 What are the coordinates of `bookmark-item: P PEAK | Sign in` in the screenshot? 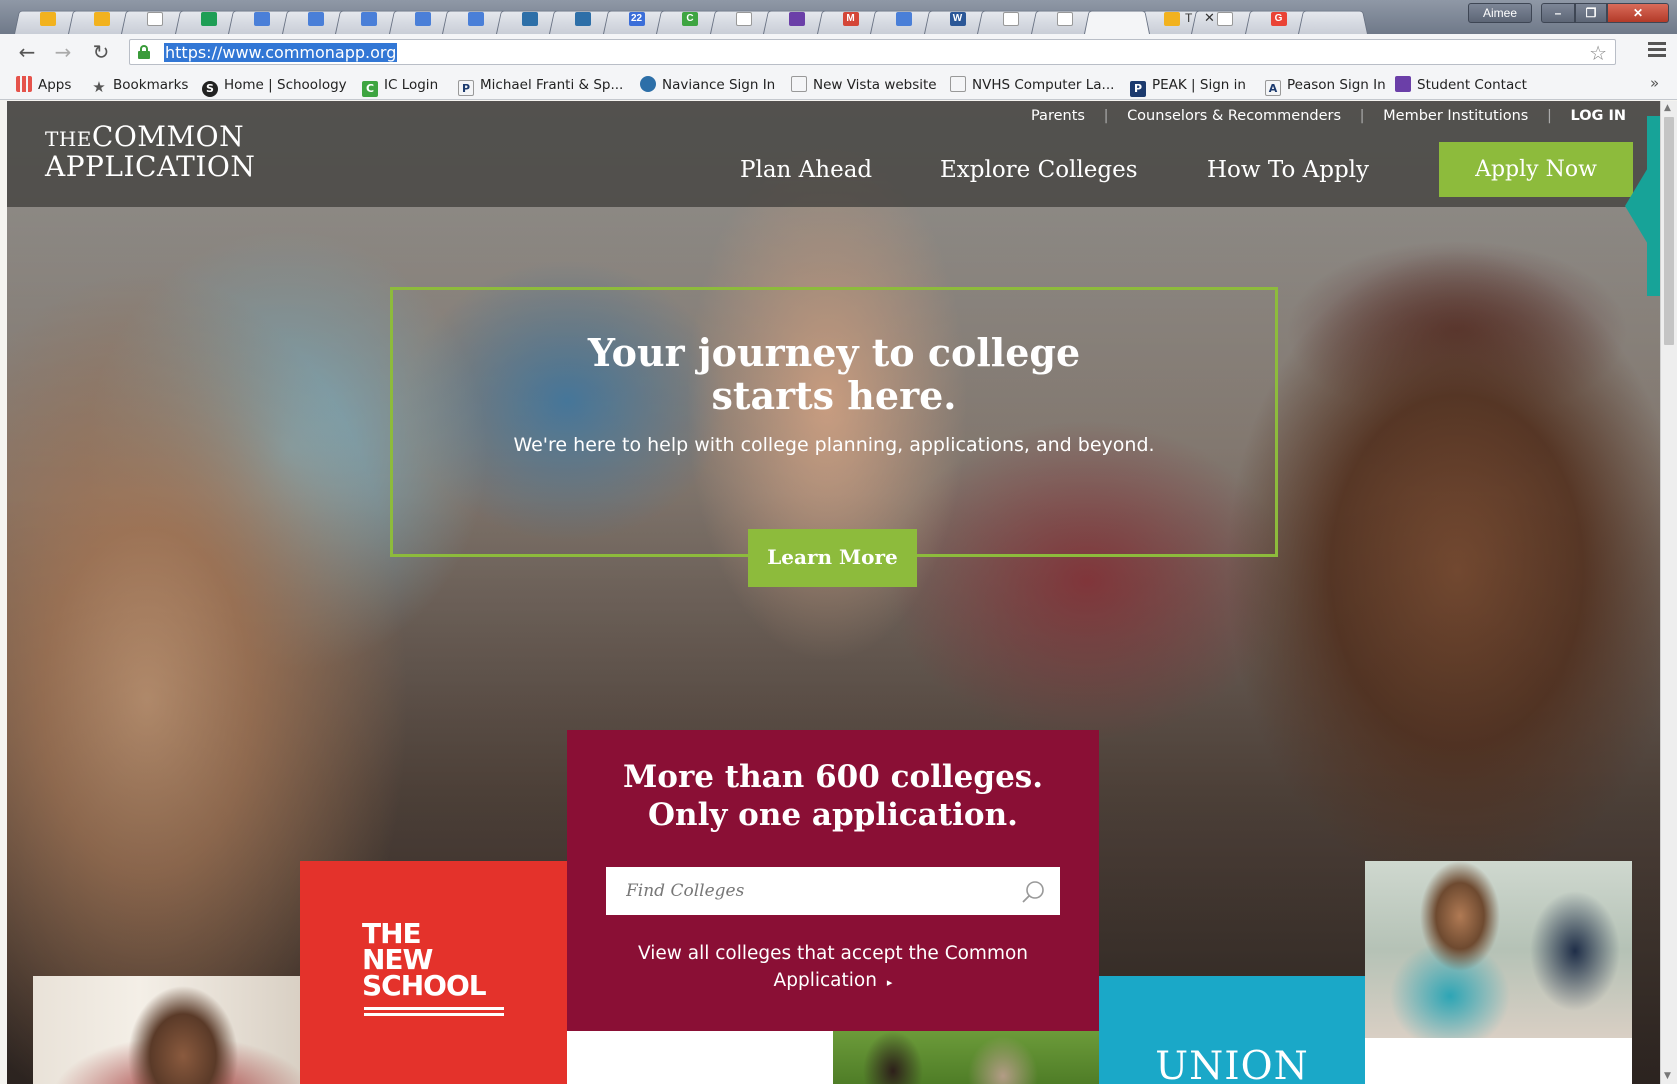 It's located at (1188, 85).